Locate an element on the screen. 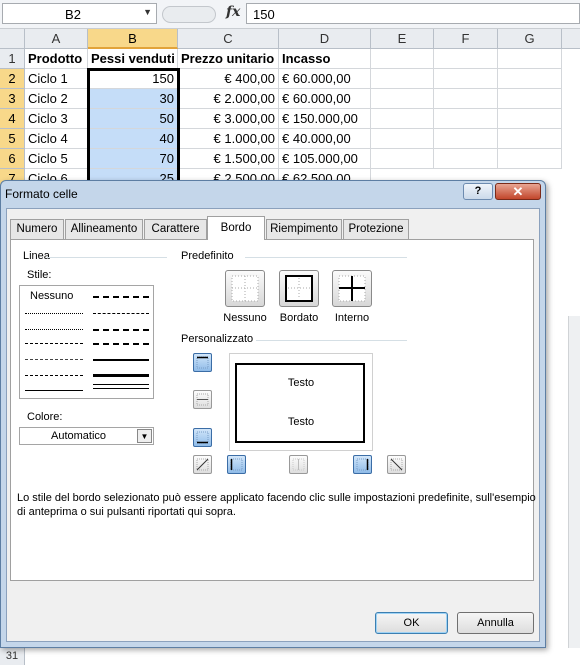 This screenshot has height=665, width=580. line-style-none: Nessuno is located at coordinates (51, 296).